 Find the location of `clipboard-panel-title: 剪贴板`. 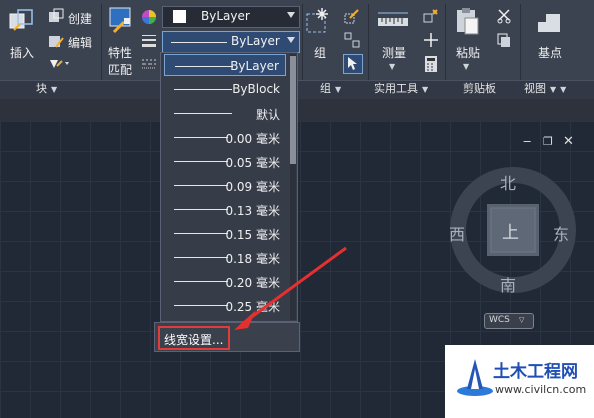

clipboard-panel-title: 剪贴板 is located at coordinates (479, 89).